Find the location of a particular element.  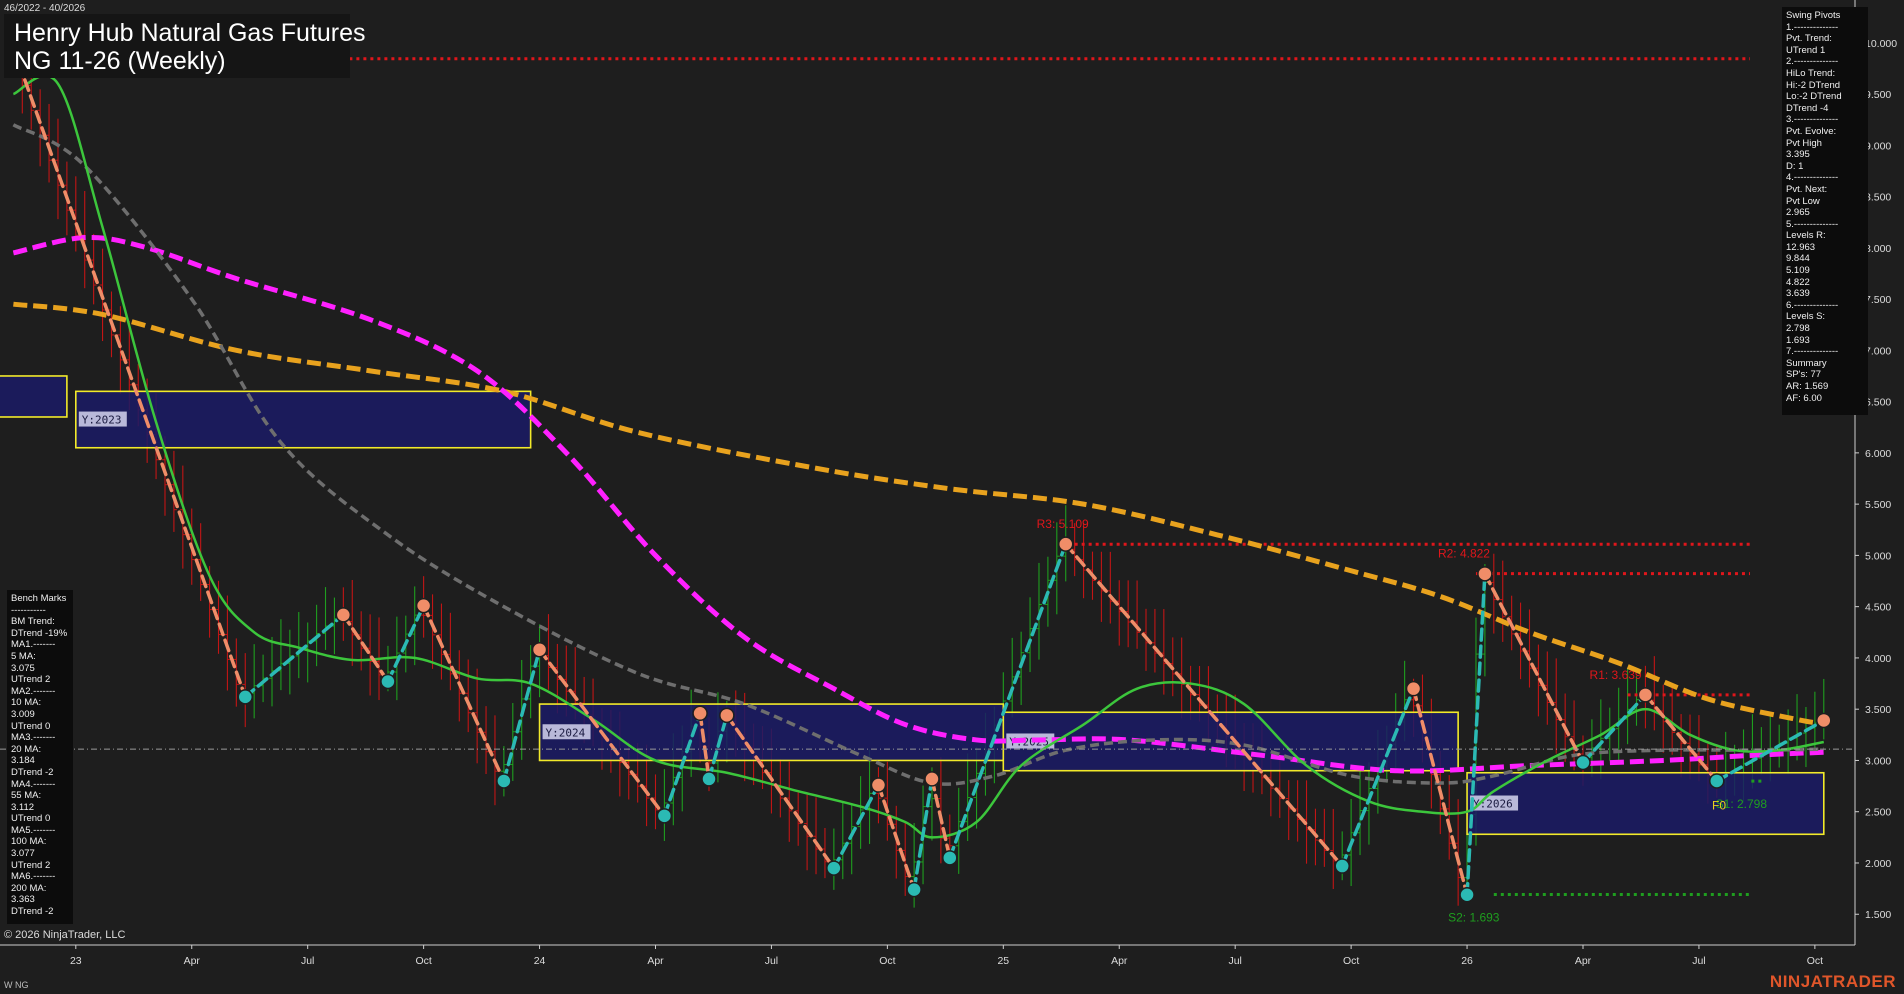

swing-panel-line: 2.-------------- is located at coordinates (1812, 62).